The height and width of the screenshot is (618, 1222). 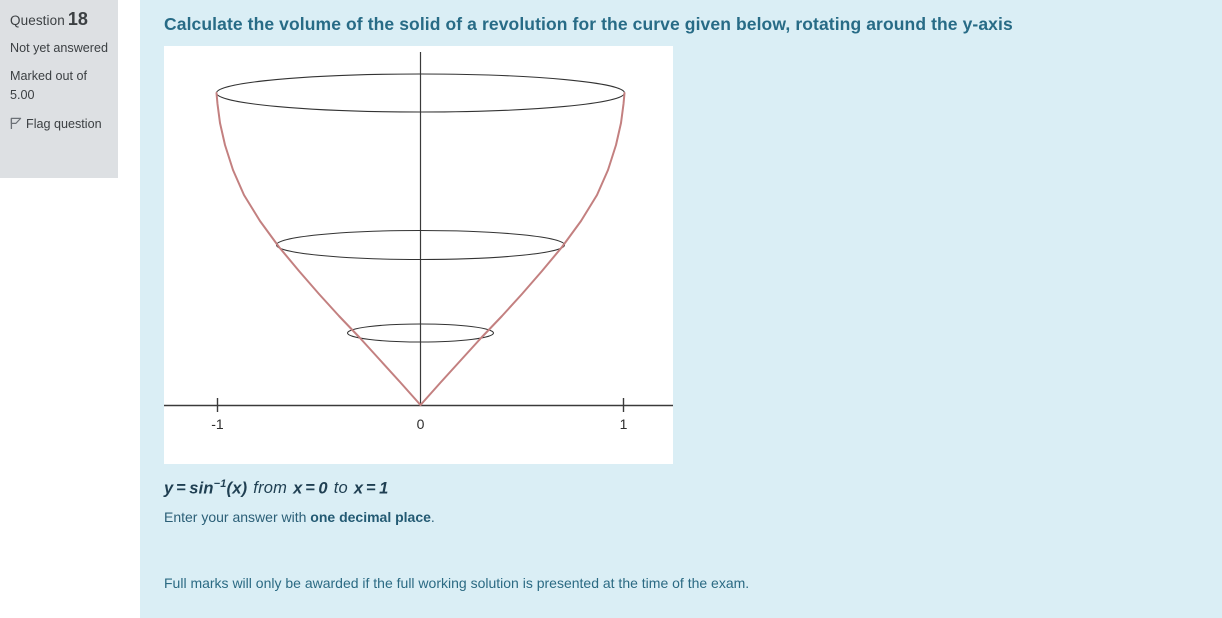 I want to click on flag-icon, so click(x=16, y=126).